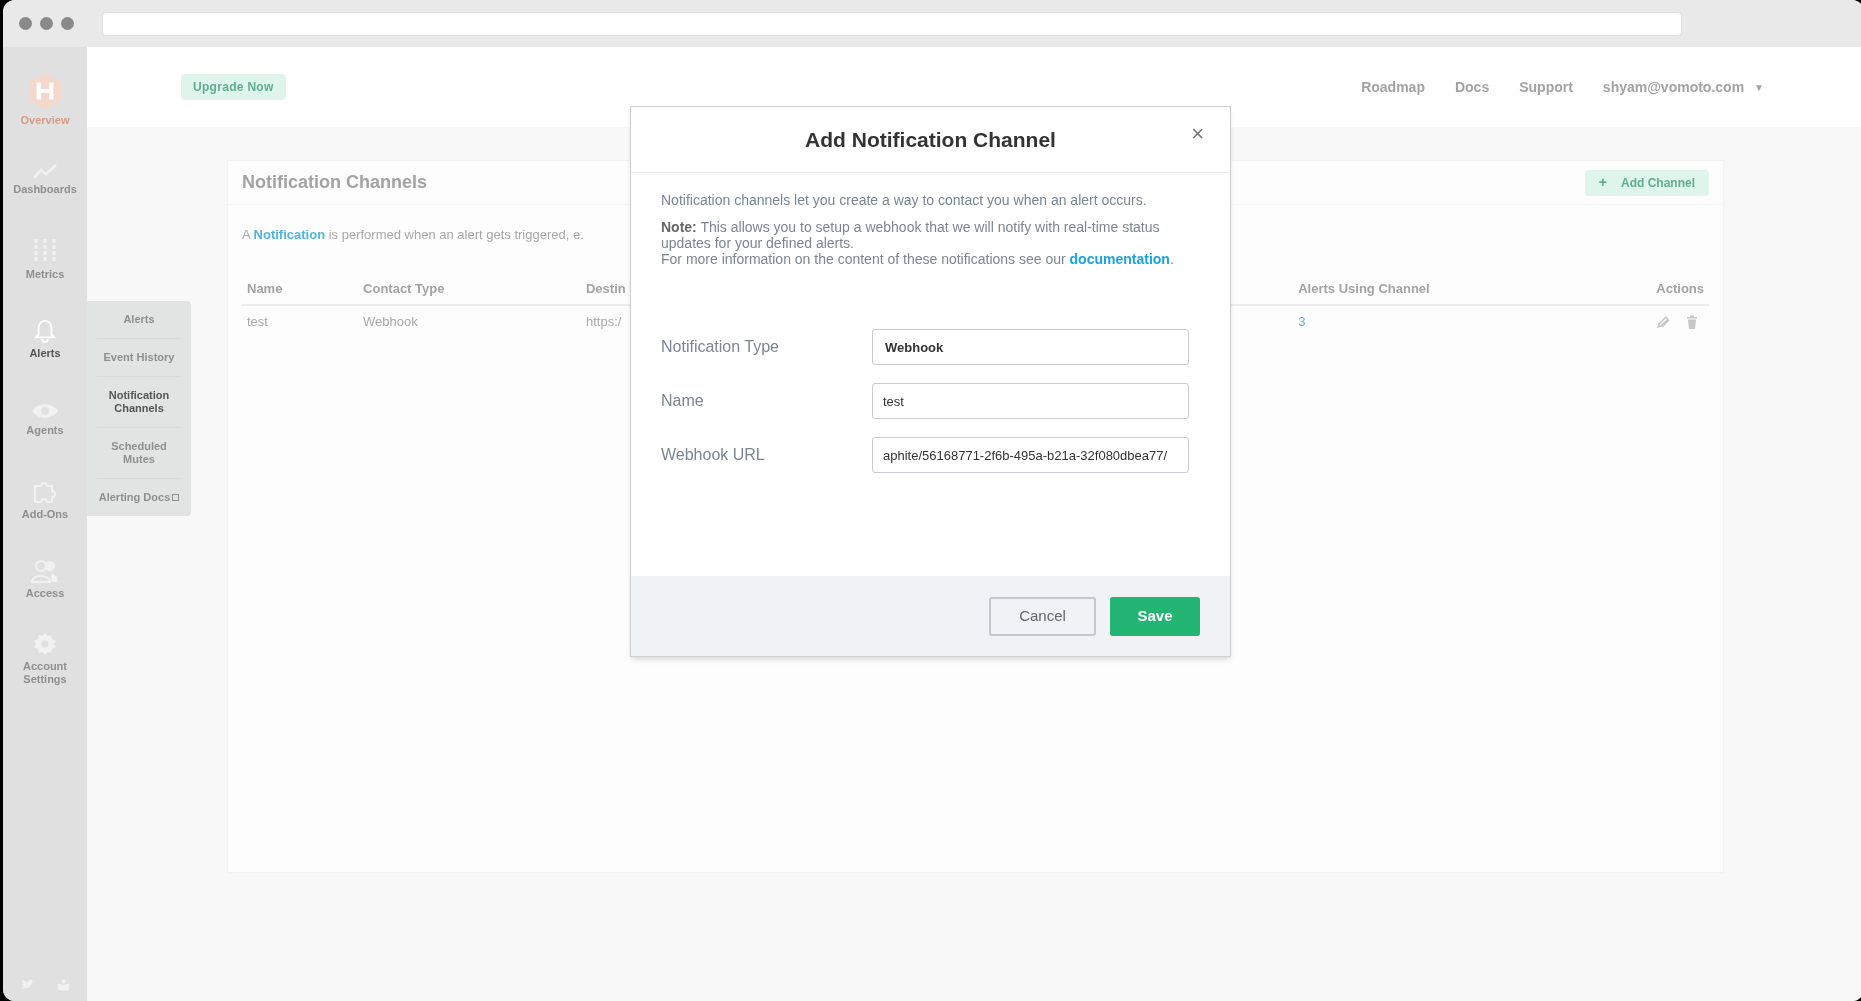 The width and height of the screenshot is (1861, 1001). I want to click on input-field: test, so click(1030, 401).